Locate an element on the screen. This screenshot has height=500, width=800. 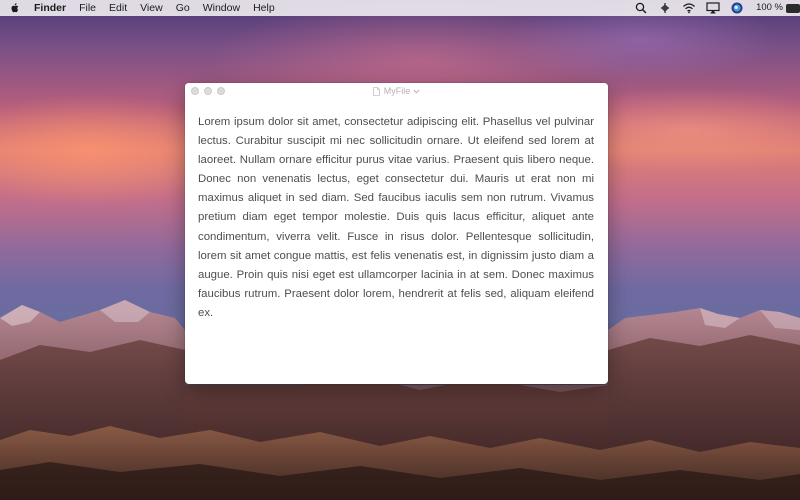
menu-help: Help is located at coordinates (264, 8).